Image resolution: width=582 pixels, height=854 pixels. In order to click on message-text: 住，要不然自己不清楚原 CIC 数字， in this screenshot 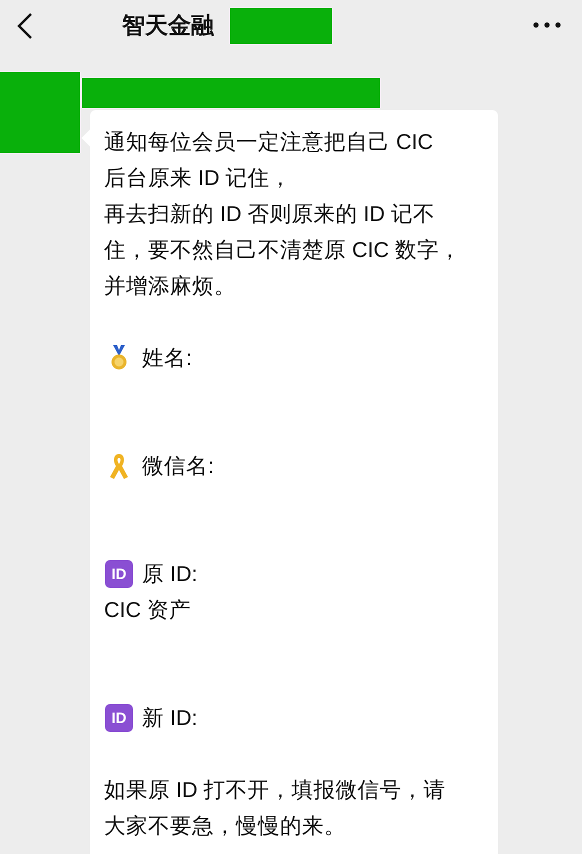, I will do `click(282, 250)`.